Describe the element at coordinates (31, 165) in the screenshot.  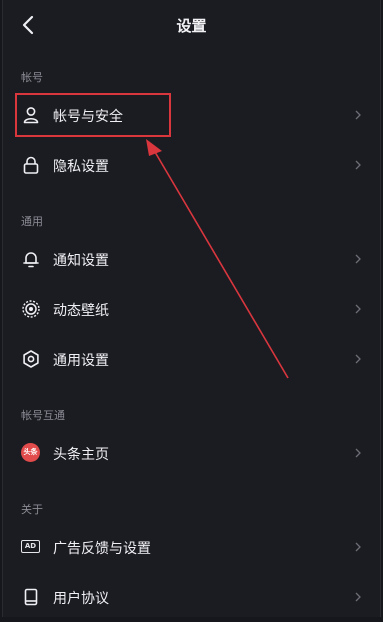
I see `lock-icon` at that location.